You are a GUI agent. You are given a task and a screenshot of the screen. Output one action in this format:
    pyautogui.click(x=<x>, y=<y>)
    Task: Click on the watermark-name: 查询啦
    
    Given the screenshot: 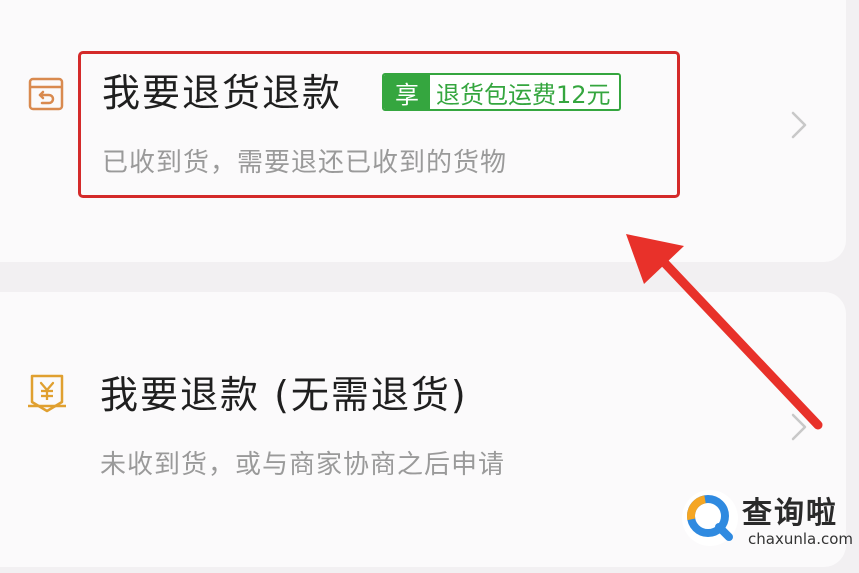 What is the action you would take?
    pyautogui.click(x=790, y=513)
    